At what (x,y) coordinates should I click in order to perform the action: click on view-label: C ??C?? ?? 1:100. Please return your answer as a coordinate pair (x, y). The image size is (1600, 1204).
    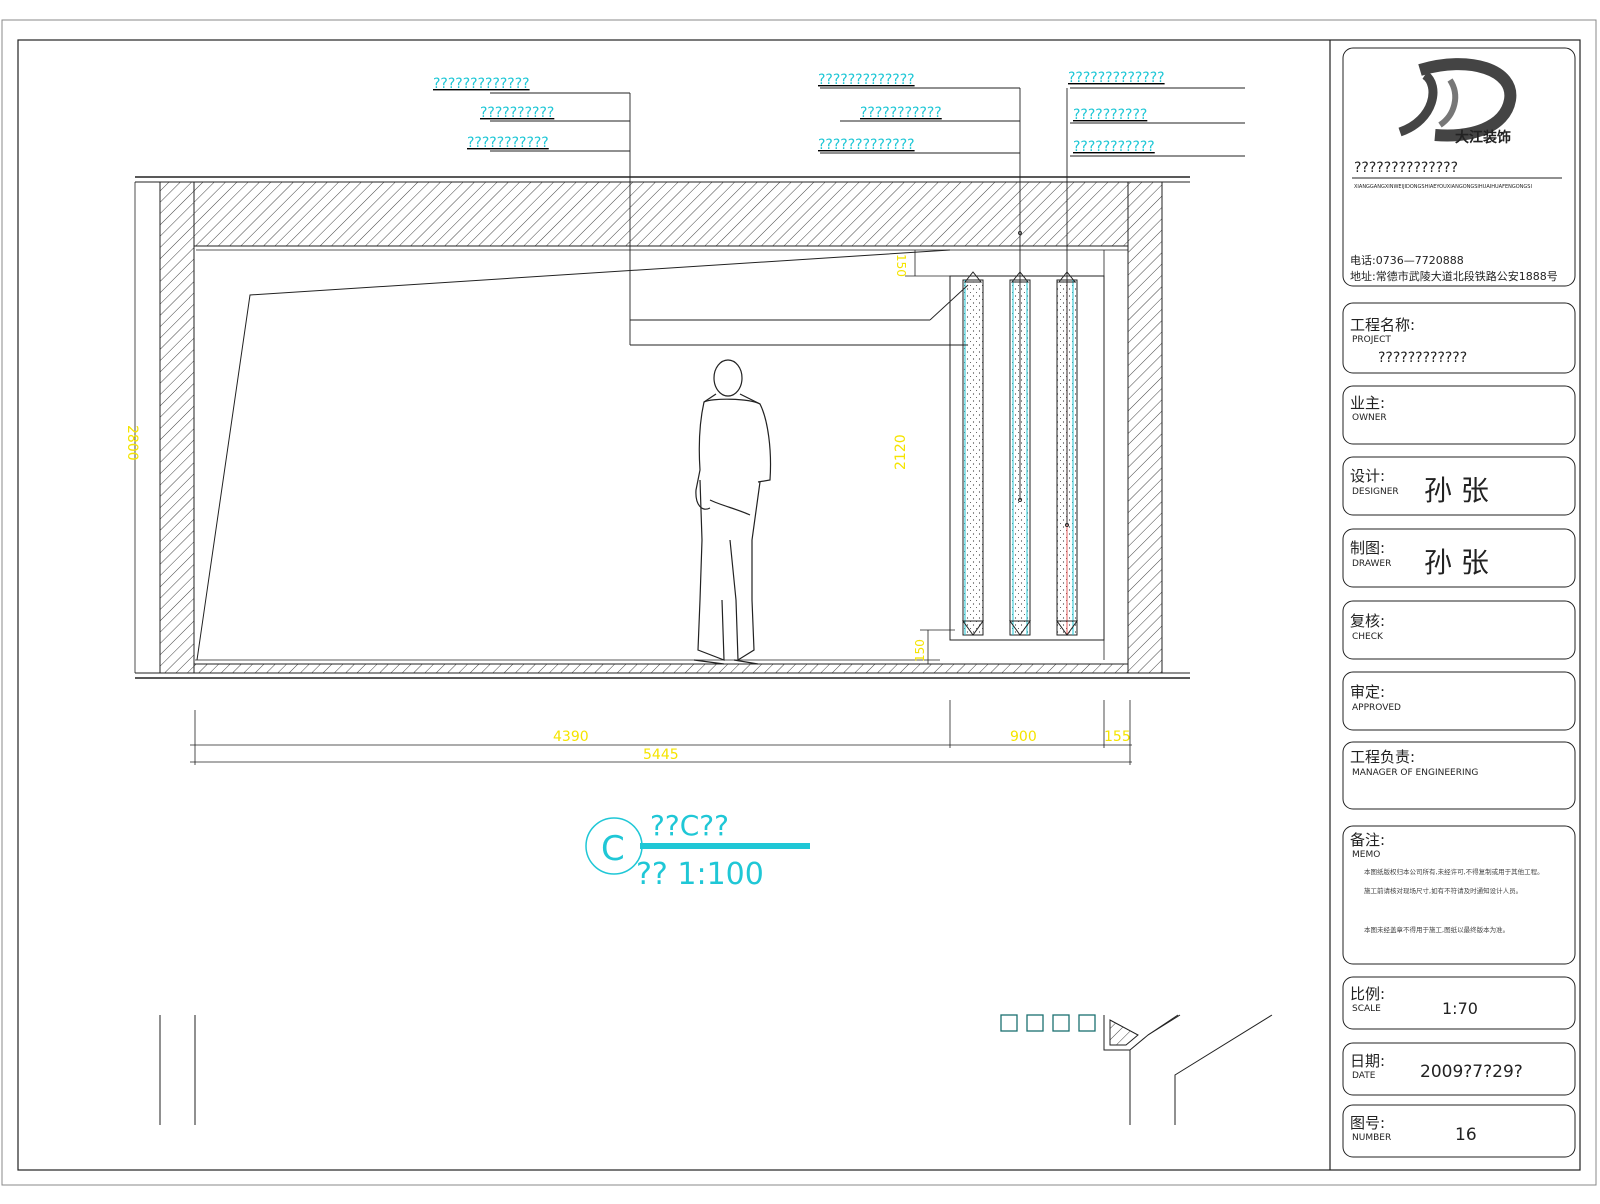
    Looking at the image, I should click on (697, 850).